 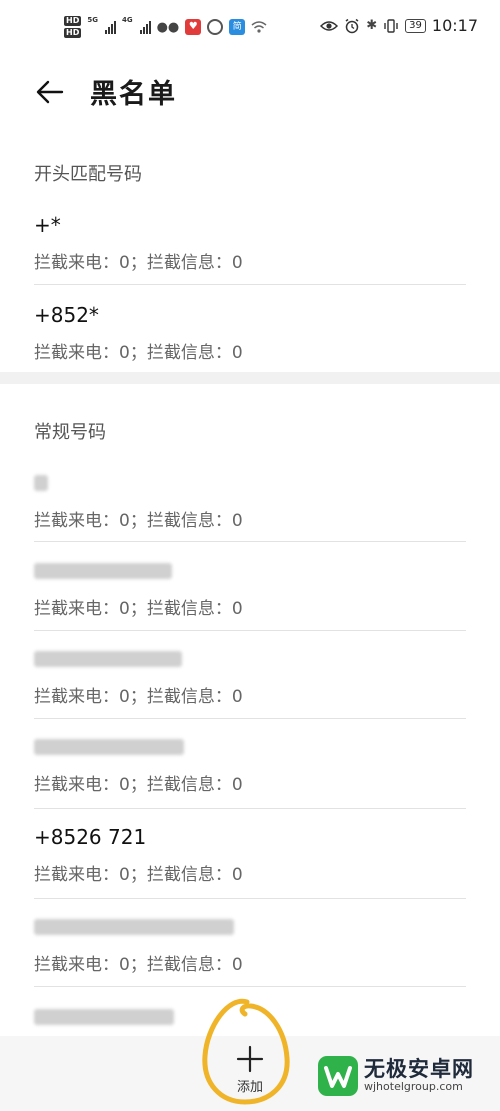 What do you see at coordinates (66, 315) in the screenshot?
I see `phone-number: +852*` at bounding box center [66, 315].